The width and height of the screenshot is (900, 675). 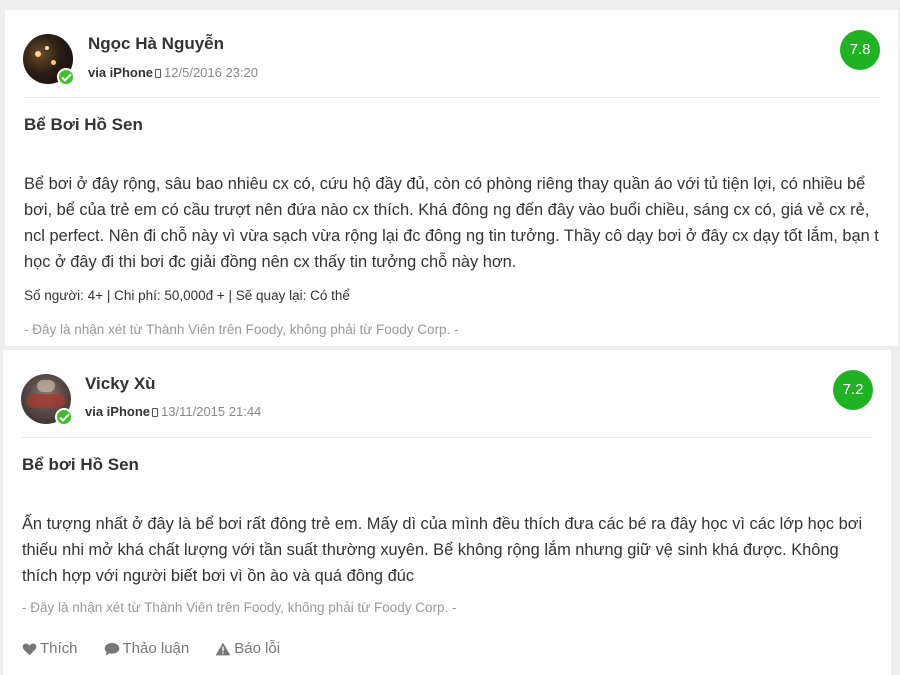 I want to click on review-meta: via iPhone 12/5/2016 23:20, so click(x=173, y=72).